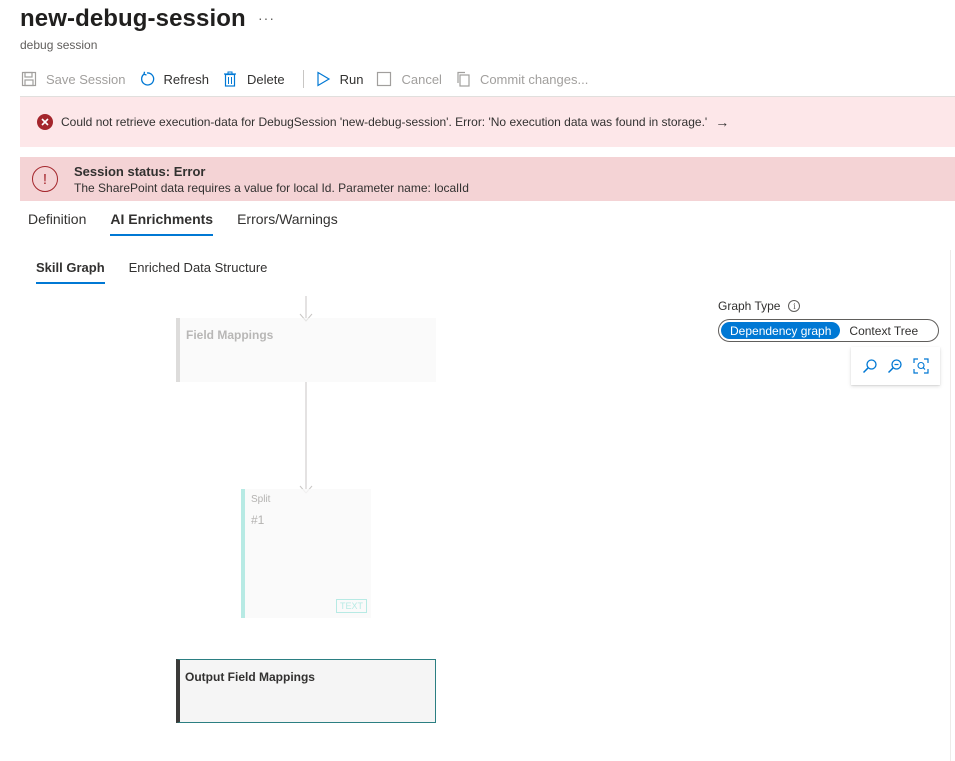 The image size is (955, 761). Describe the element at coordinates (306, 691) in the screenshot. I see `output-field-mappings-node: Output Field Mappings` at that location.